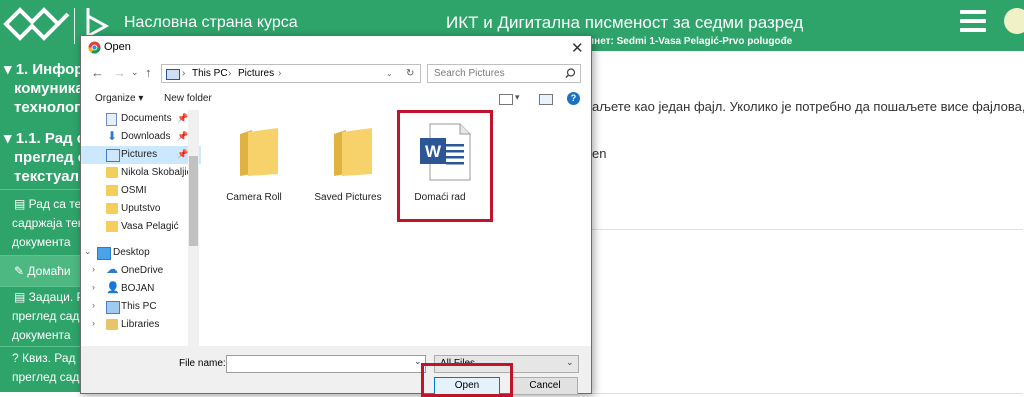 The width and height of the screenshot is (1024, 397). I want to click on sidebar-item-text-work: ▤ Рад са те, so click(47, 204).